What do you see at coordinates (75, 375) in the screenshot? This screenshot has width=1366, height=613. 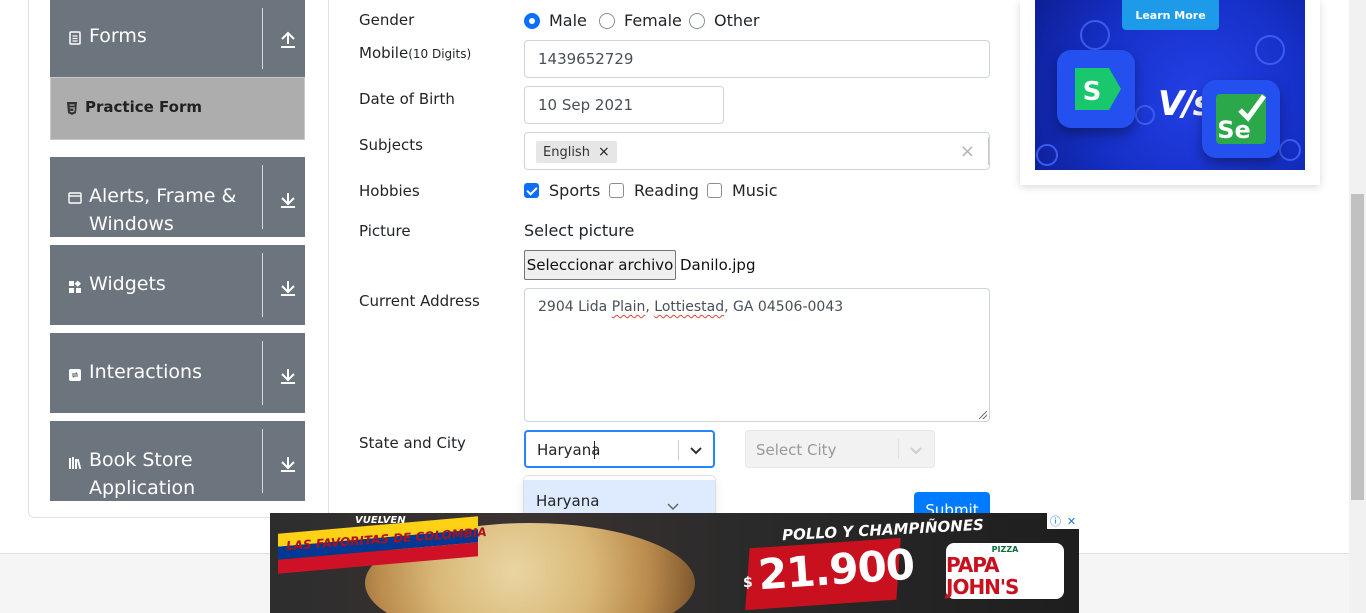 I see `interactions-icon` at bounding box center [75, 375].